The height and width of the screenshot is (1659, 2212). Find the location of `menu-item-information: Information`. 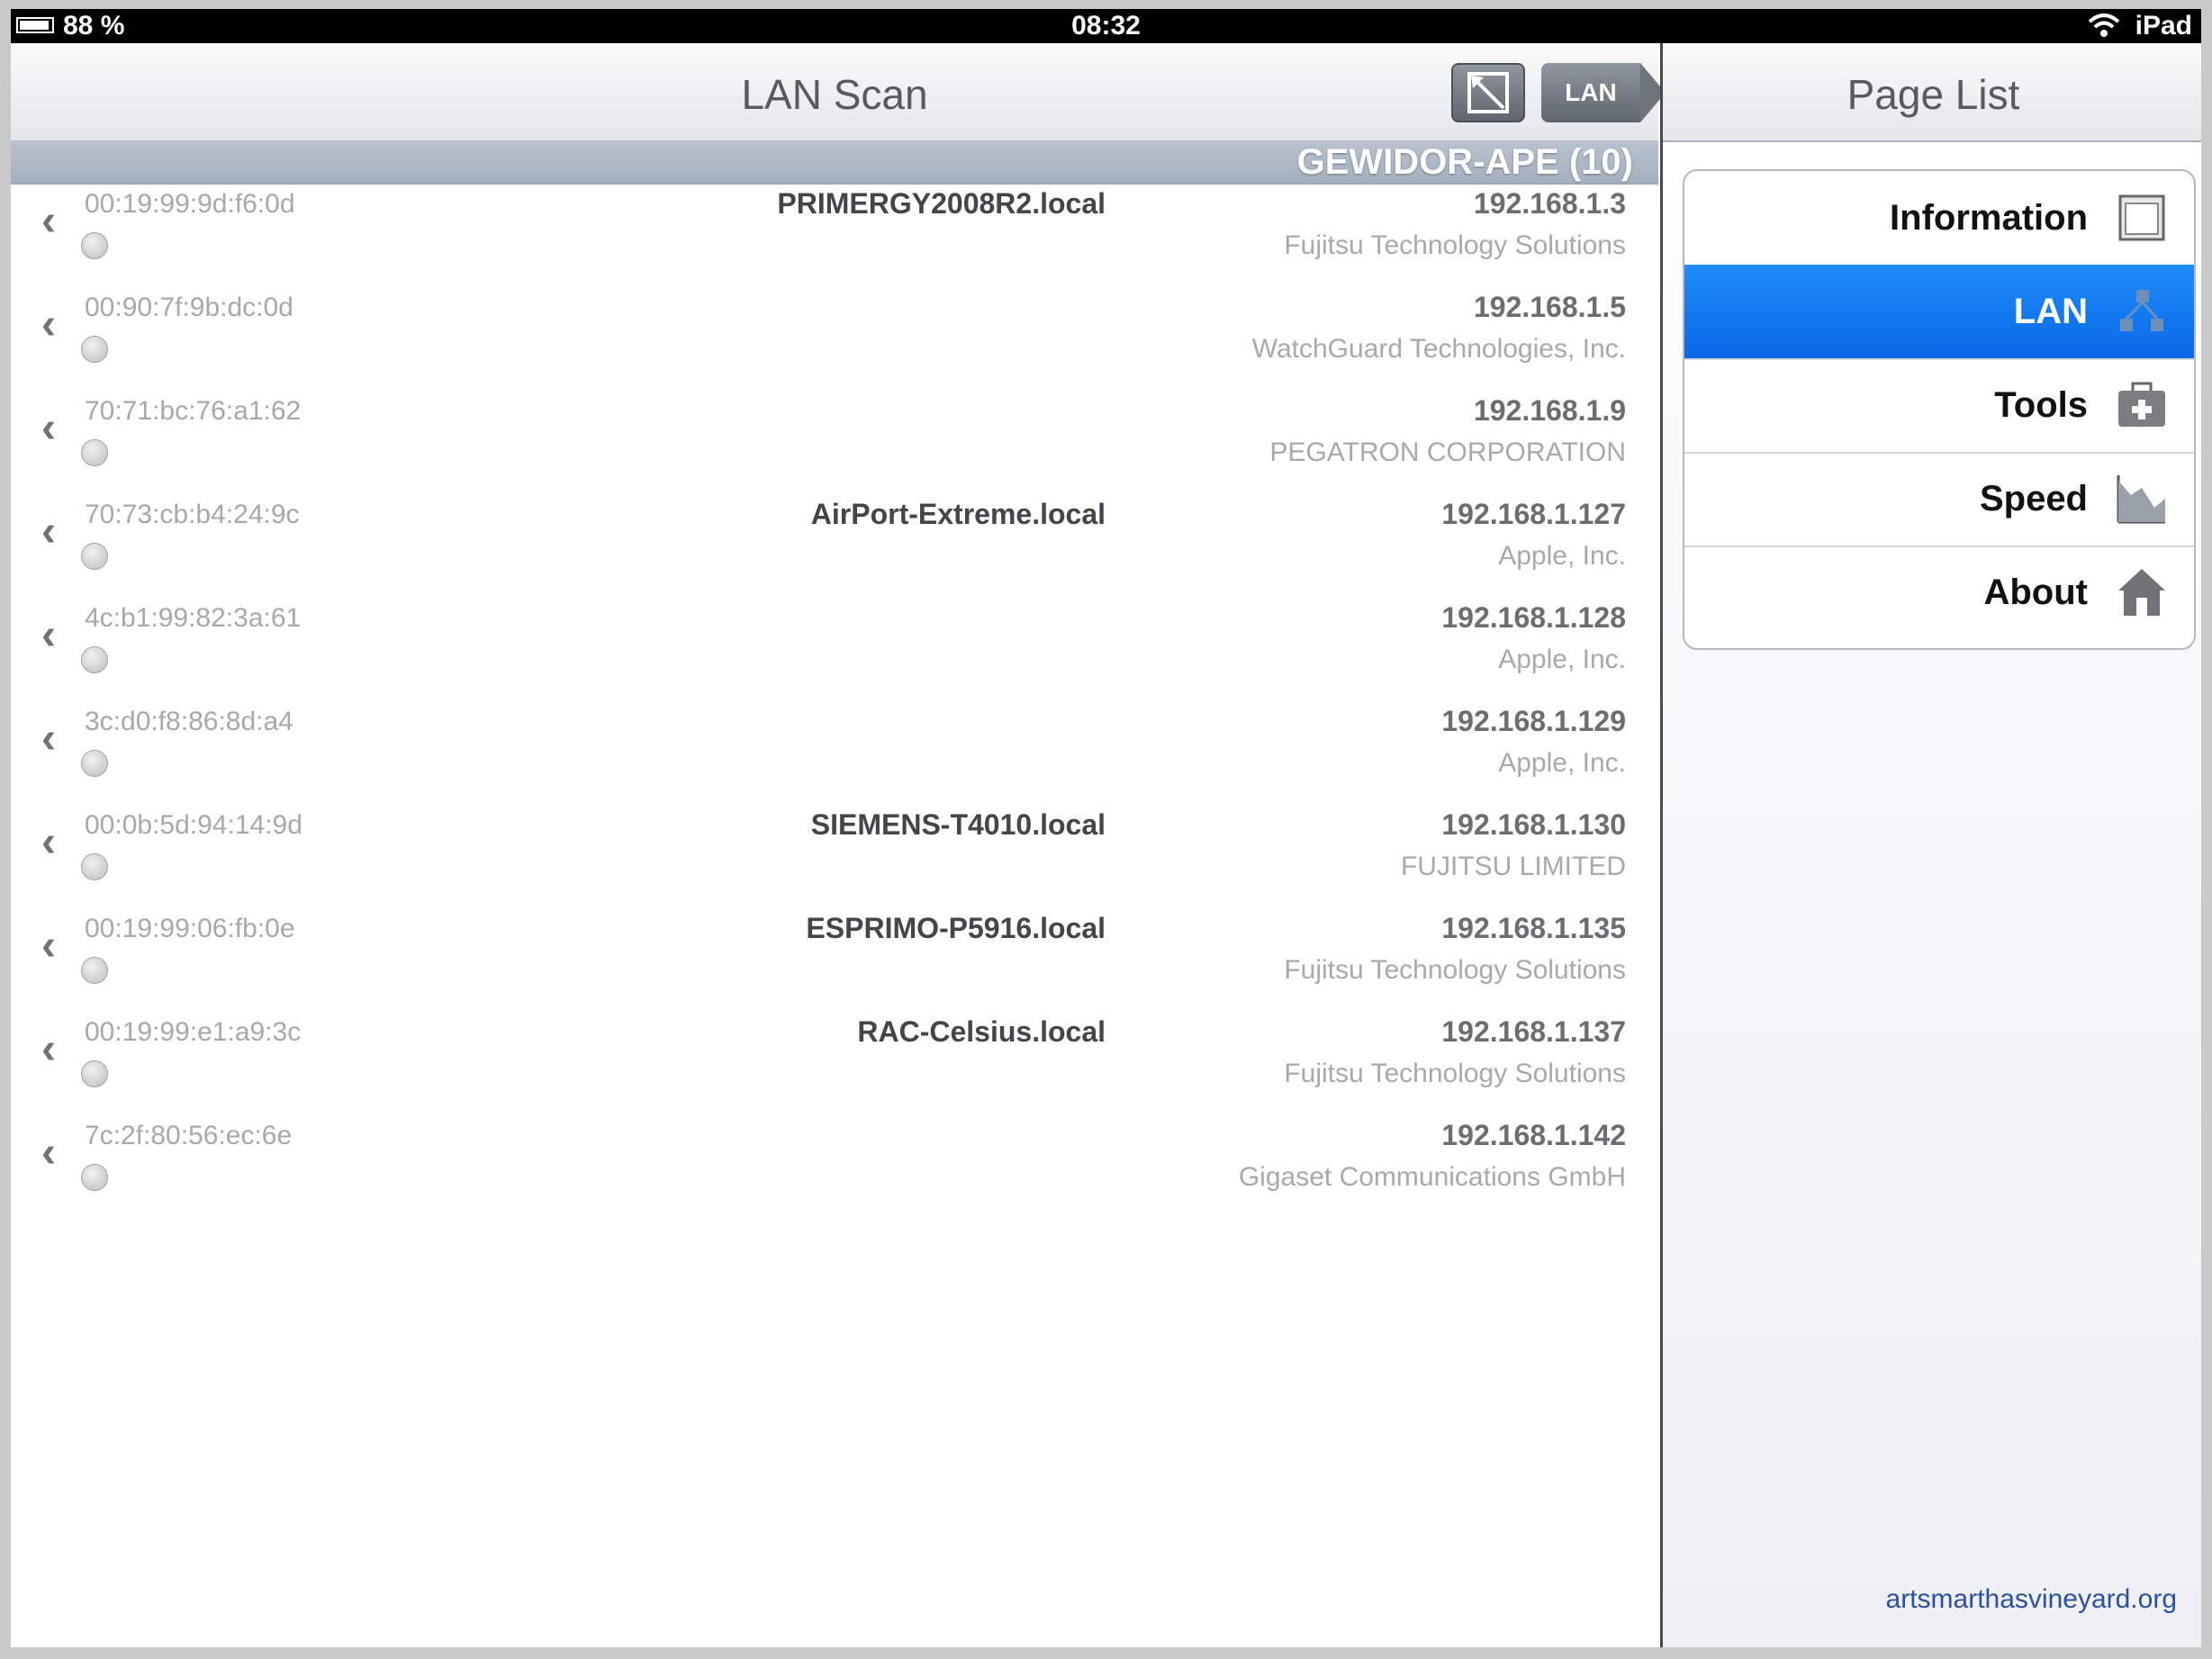

menu-item-information: Information is located at coordinates (1939, 218).